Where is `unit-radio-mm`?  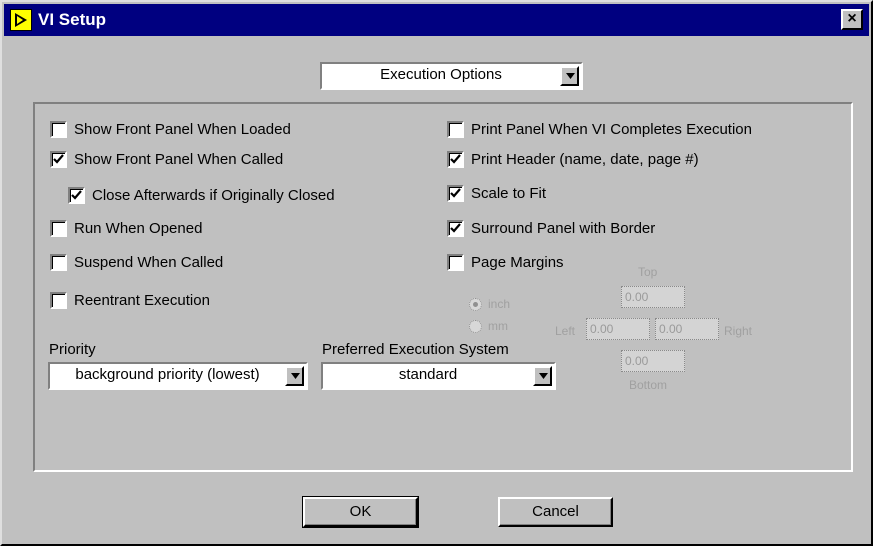 unit-radio-mm is located at coordinates (475, 326).